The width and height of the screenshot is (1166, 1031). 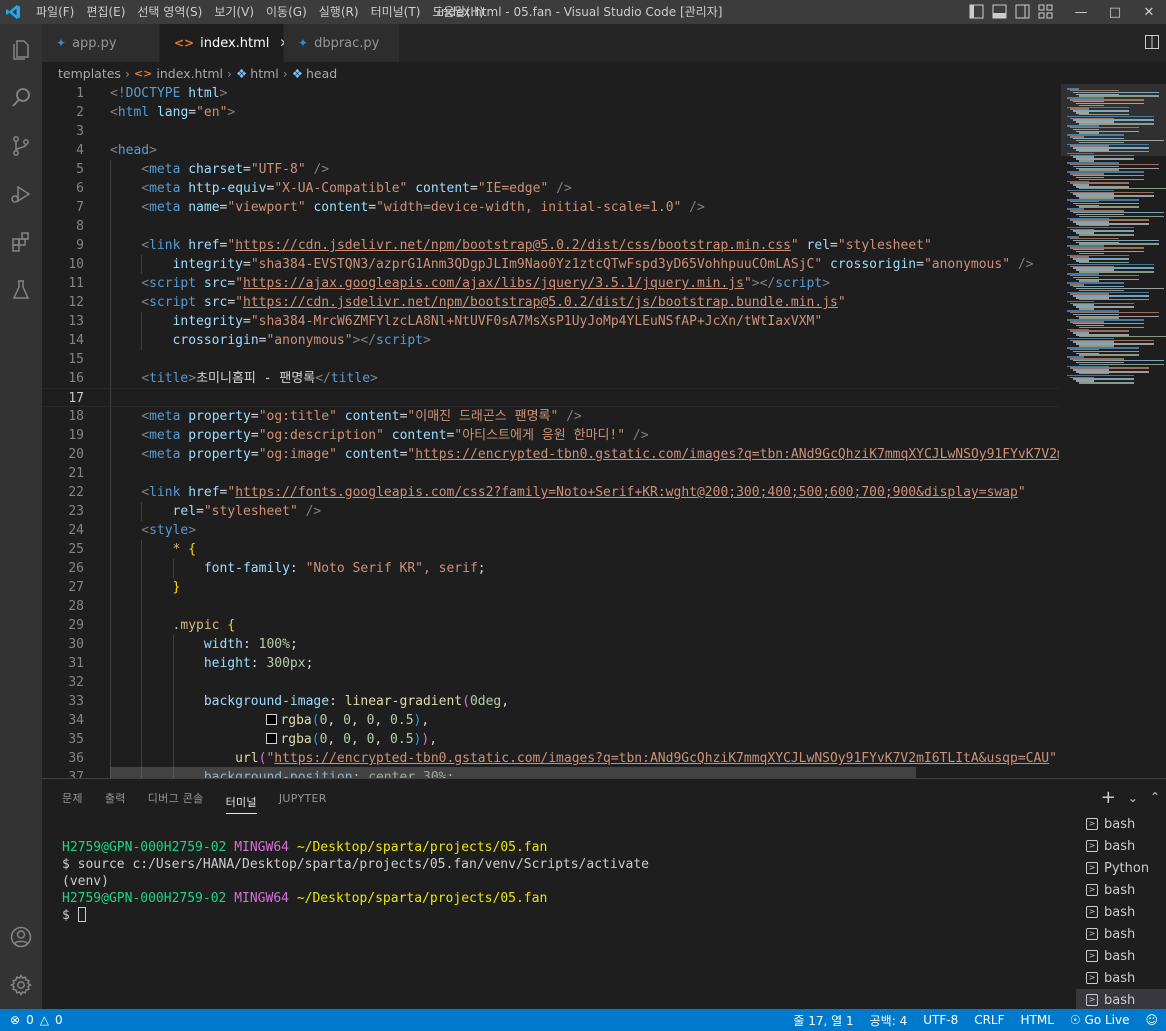 I want to click on feedback-icon: ☺, so click(x=1151, y=1020).